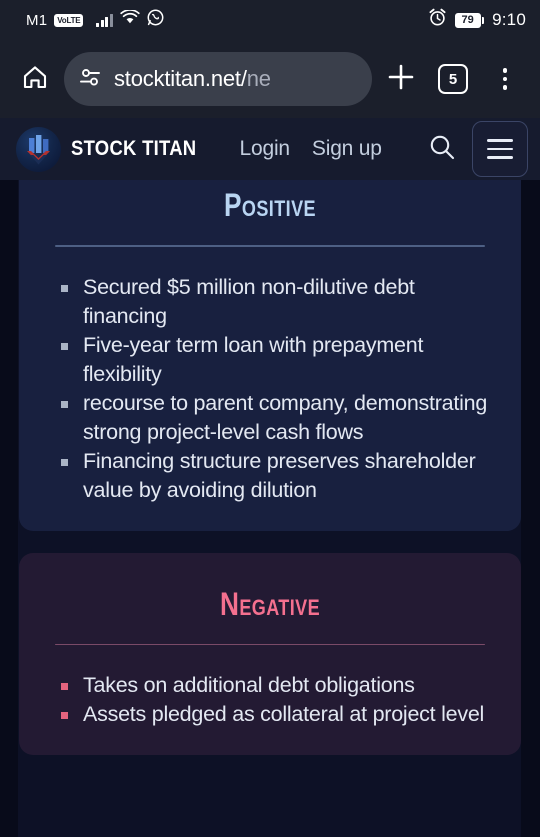 The width and height of the screenshot is (540, 837). I want to click on alarm-clock-icon, so click(437, 20).